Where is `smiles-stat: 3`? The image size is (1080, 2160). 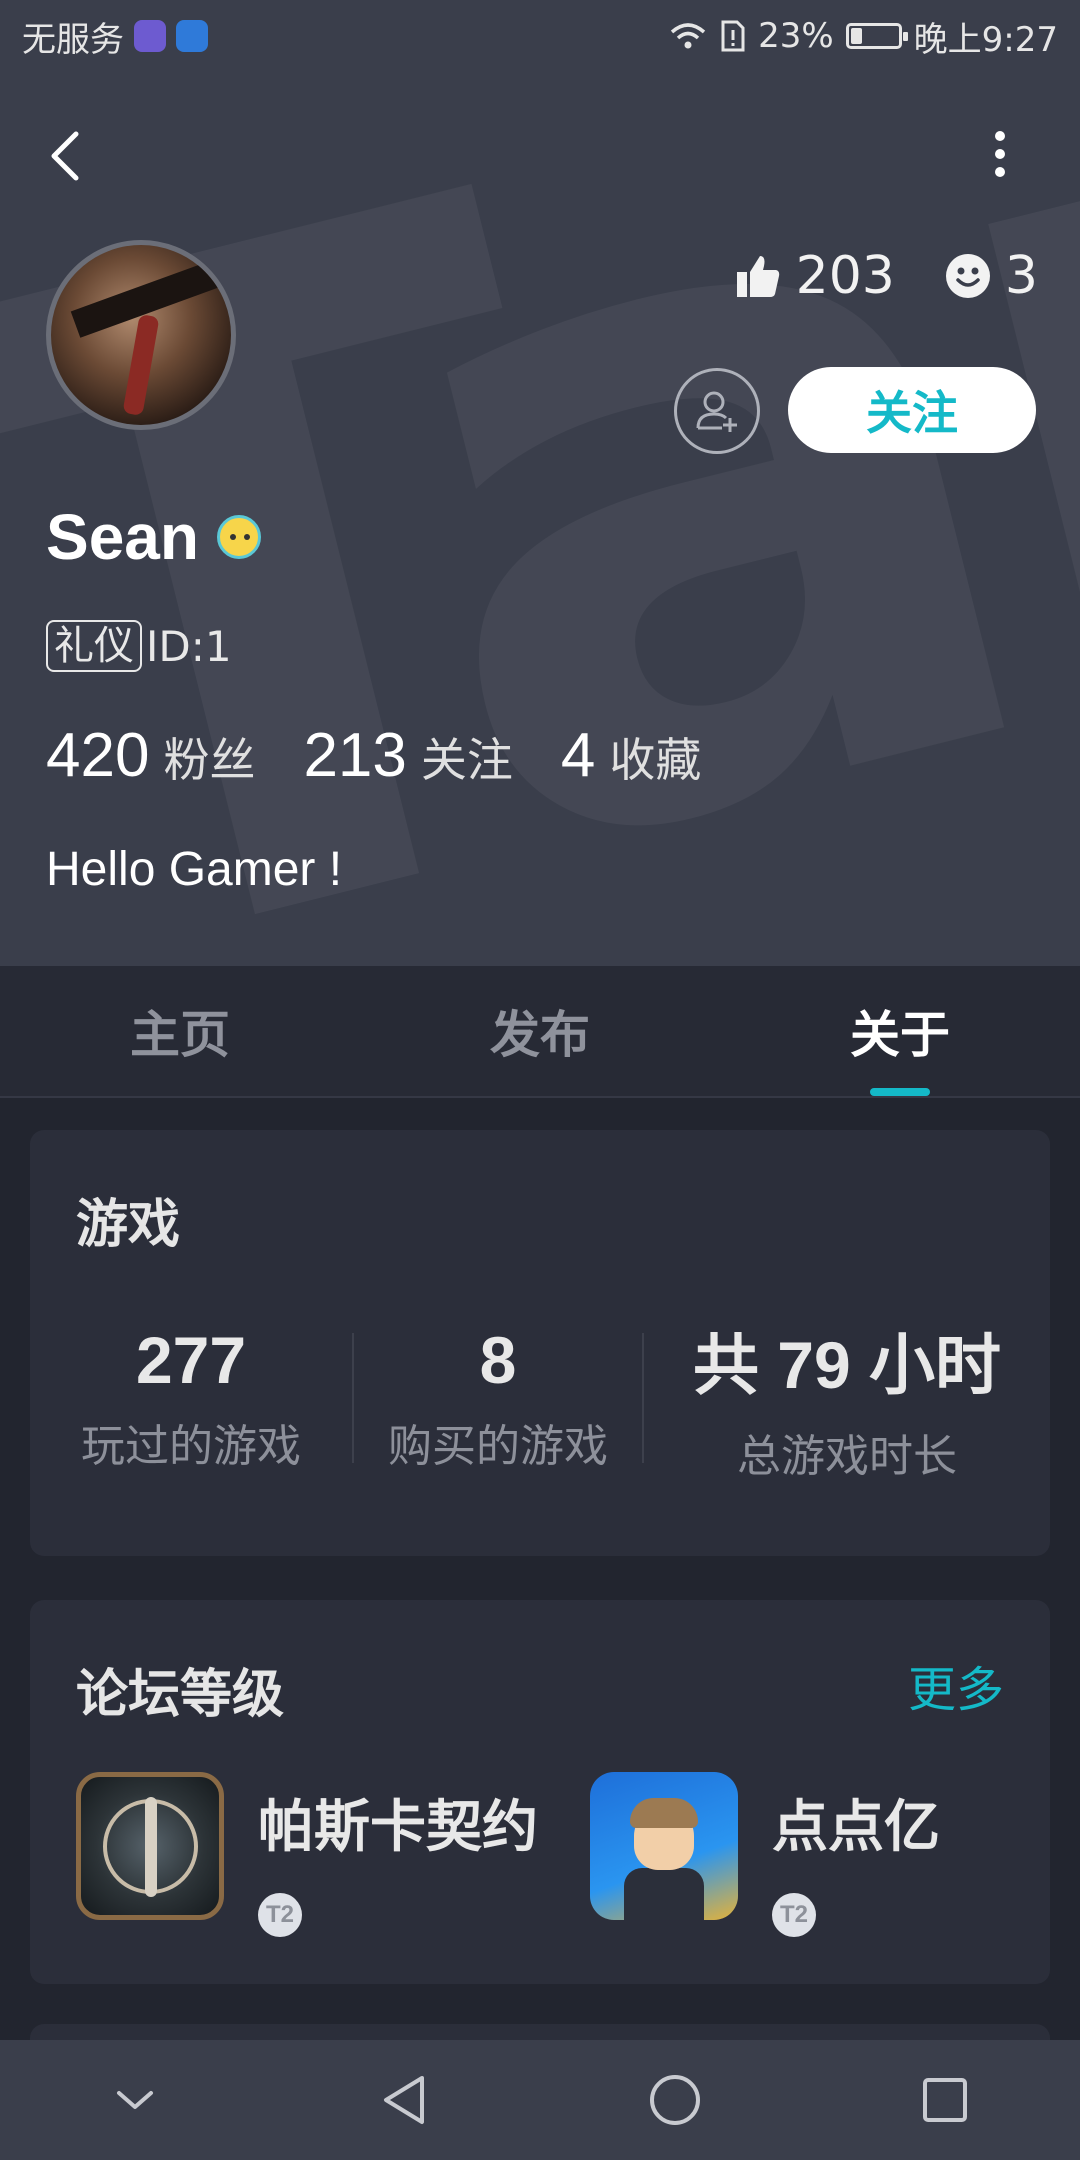
smiles-stat: 3 is located at coordinates (991, 276).